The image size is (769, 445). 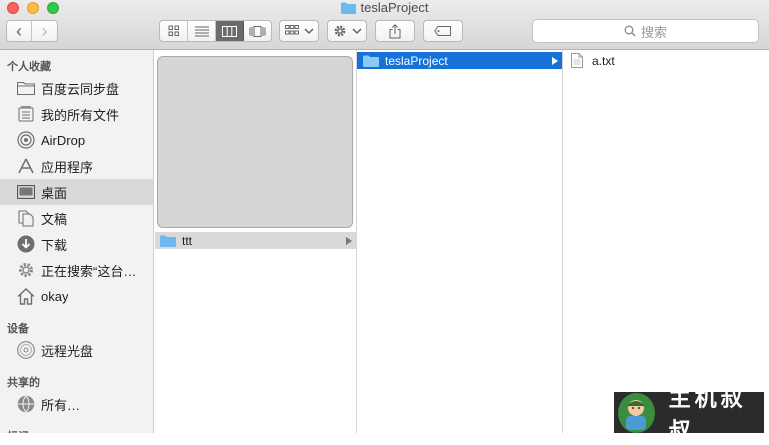 I want to click on share-icon, so click(x=395, y=30).